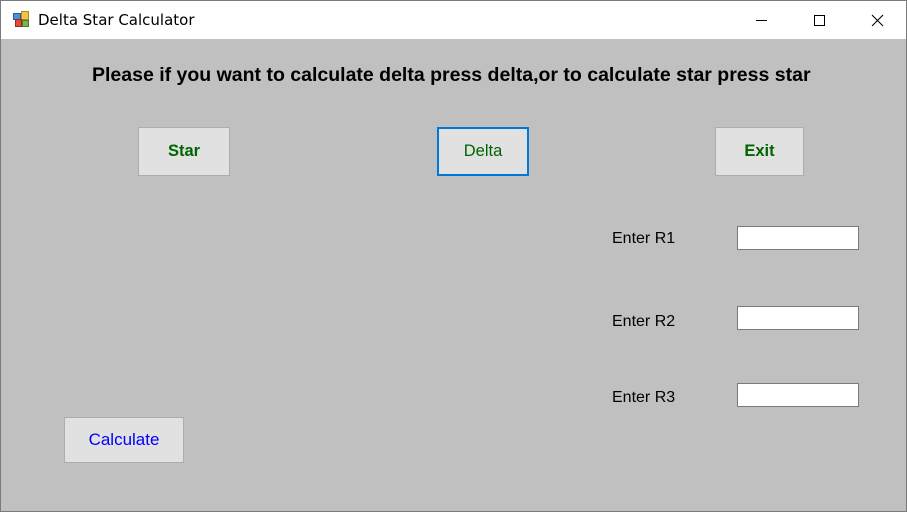 This screenshot has width=907, height=512. I want to click on maximize-button, so click(819, 20).